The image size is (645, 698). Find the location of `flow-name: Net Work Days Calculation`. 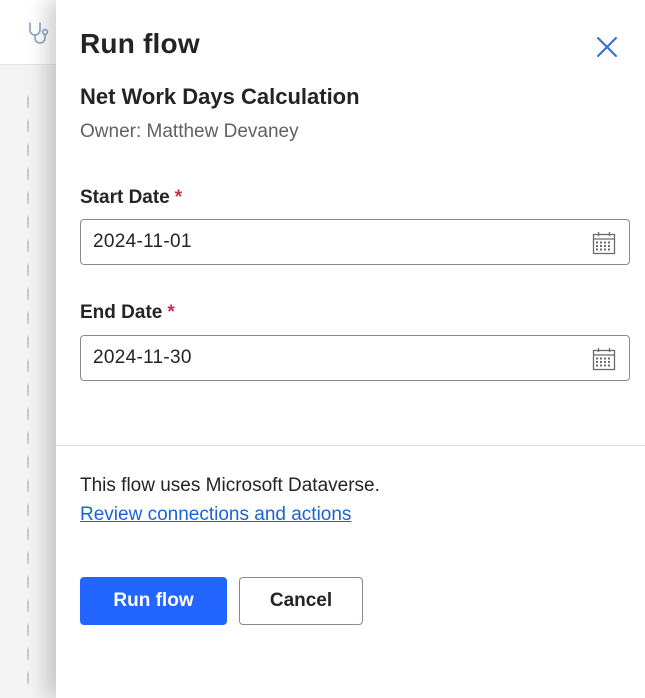

flow-name: Net Work Days Calculation is located at coordinates (220, 96).